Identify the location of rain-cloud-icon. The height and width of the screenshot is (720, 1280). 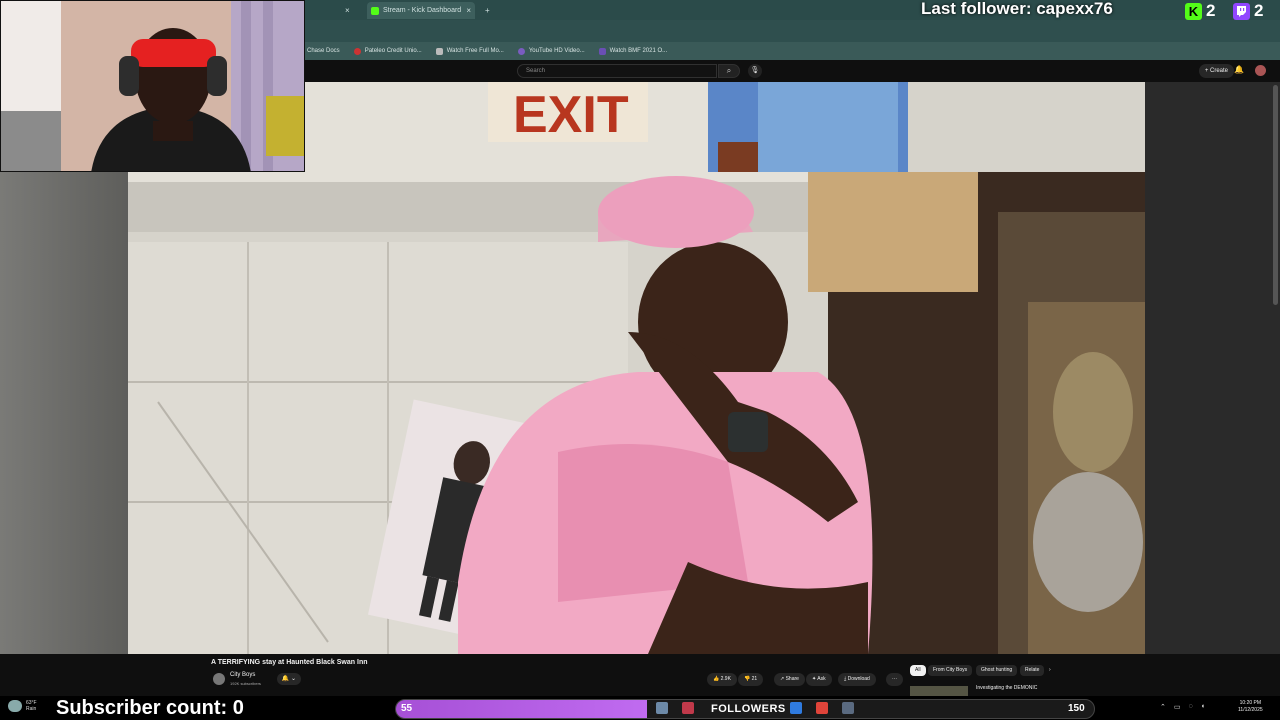
(15, 706).